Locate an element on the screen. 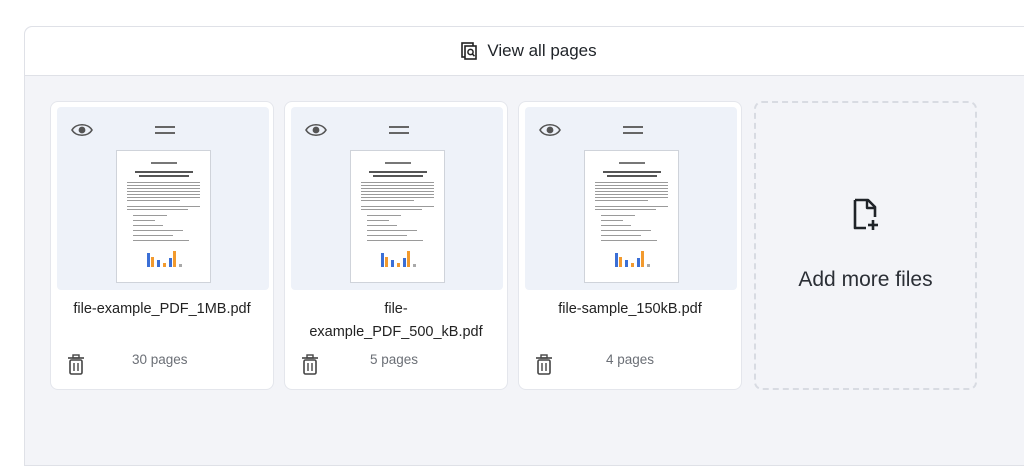 The width and height of the screenshot is (1024, 466). add-more-files-label: Add more files is located at coordinates (865, 279).